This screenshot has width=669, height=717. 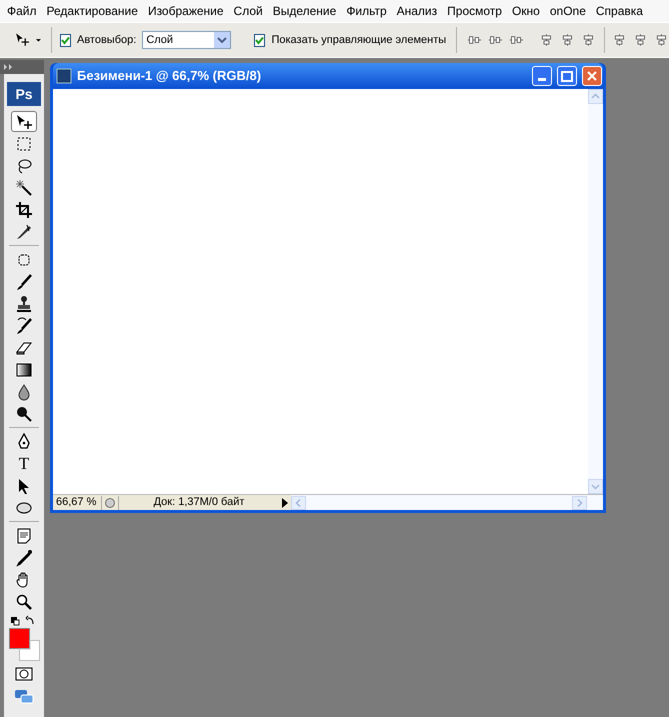 I want to click on zoom-icon, so click(x=24, y=601).